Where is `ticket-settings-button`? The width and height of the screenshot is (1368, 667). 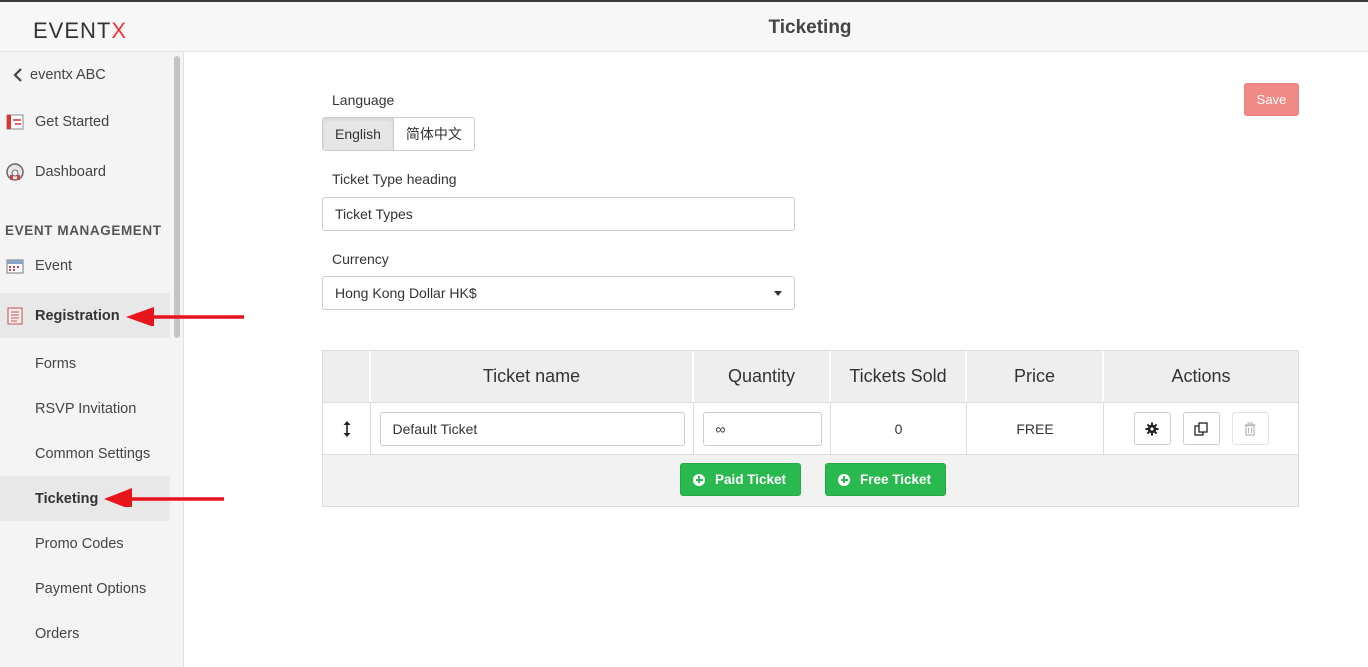
ticket-settings-button is located at coordinates (1152, 428).